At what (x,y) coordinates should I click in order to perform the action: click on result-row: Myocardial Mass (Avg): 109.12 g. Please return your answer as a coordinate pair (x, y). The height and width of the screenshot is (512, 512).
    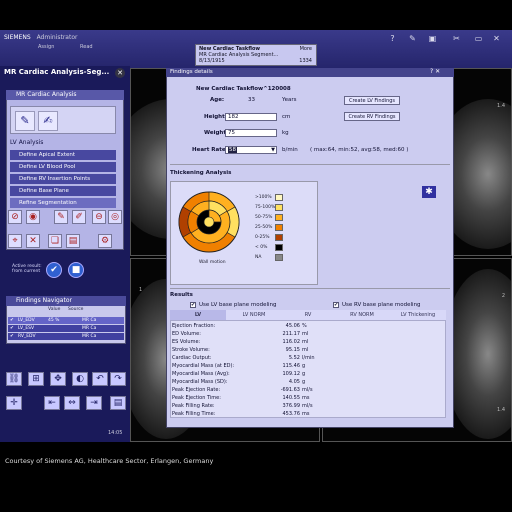
    Looking at the image, I should click on (252, 374).